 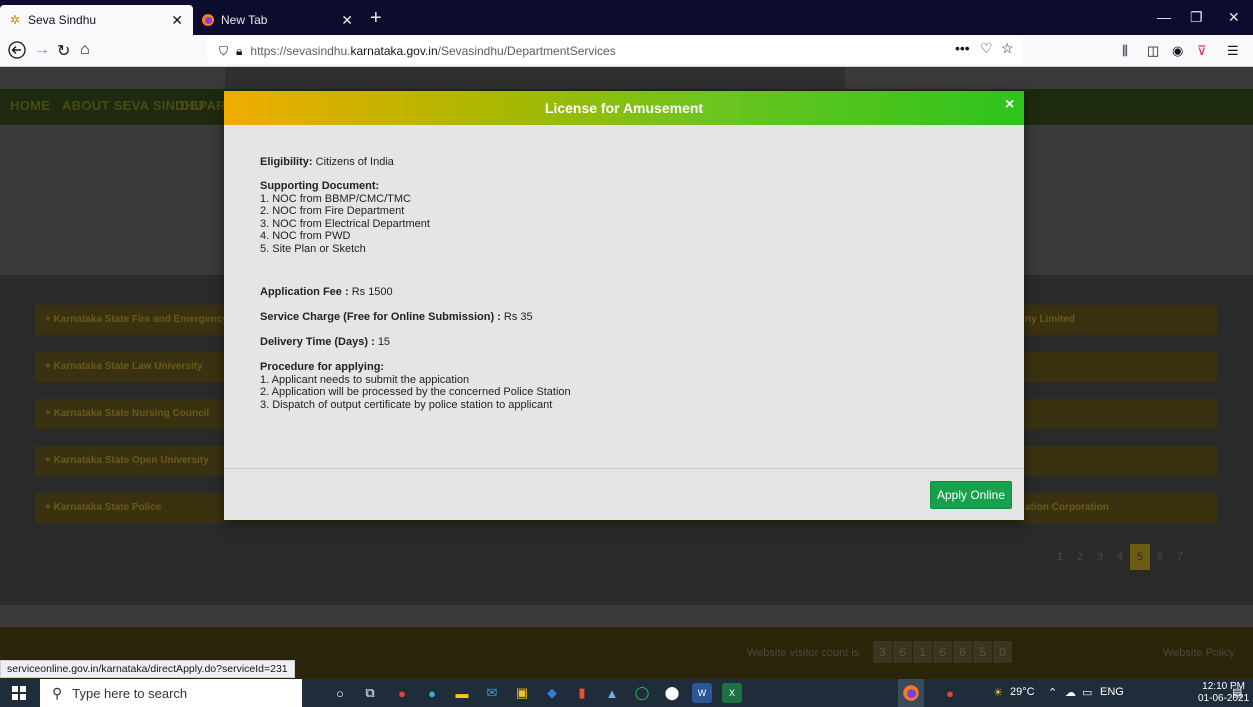 What do you see at coordinates (1080, 557) in the screenshot?
I see `page-link: 2` at bounding box center [1080, 557].